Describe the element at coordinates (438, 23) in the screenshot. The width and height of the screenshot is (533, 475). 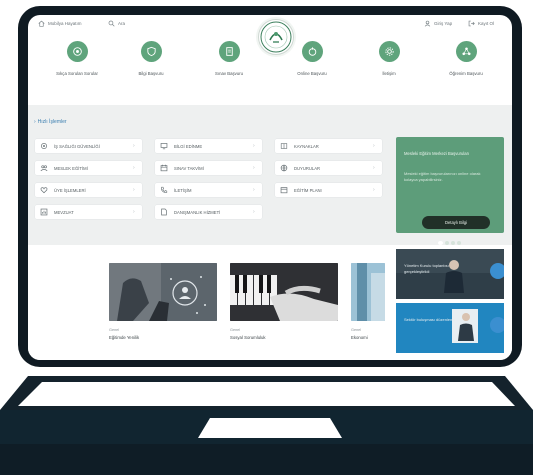
I see `login-link: Giriş Yap` at that location.